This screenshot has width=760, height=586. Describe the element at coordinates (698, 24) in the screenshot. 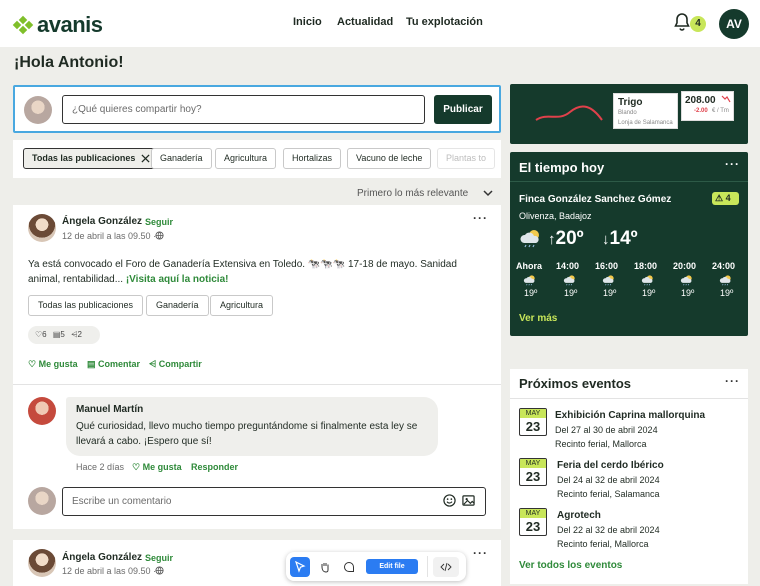

I see `notification-count-badge: 4` at that location.